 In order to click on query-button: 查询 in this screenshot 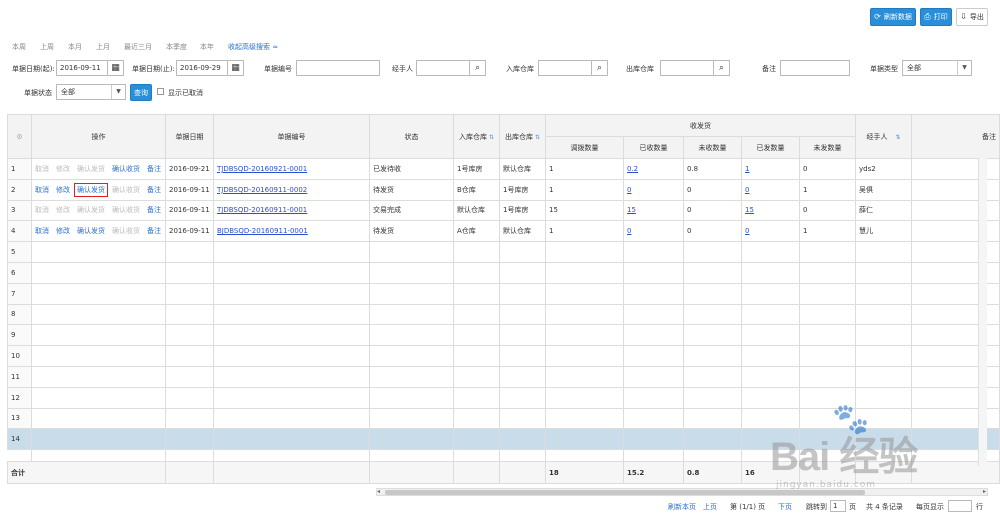, I will do `click(141, 92)`.